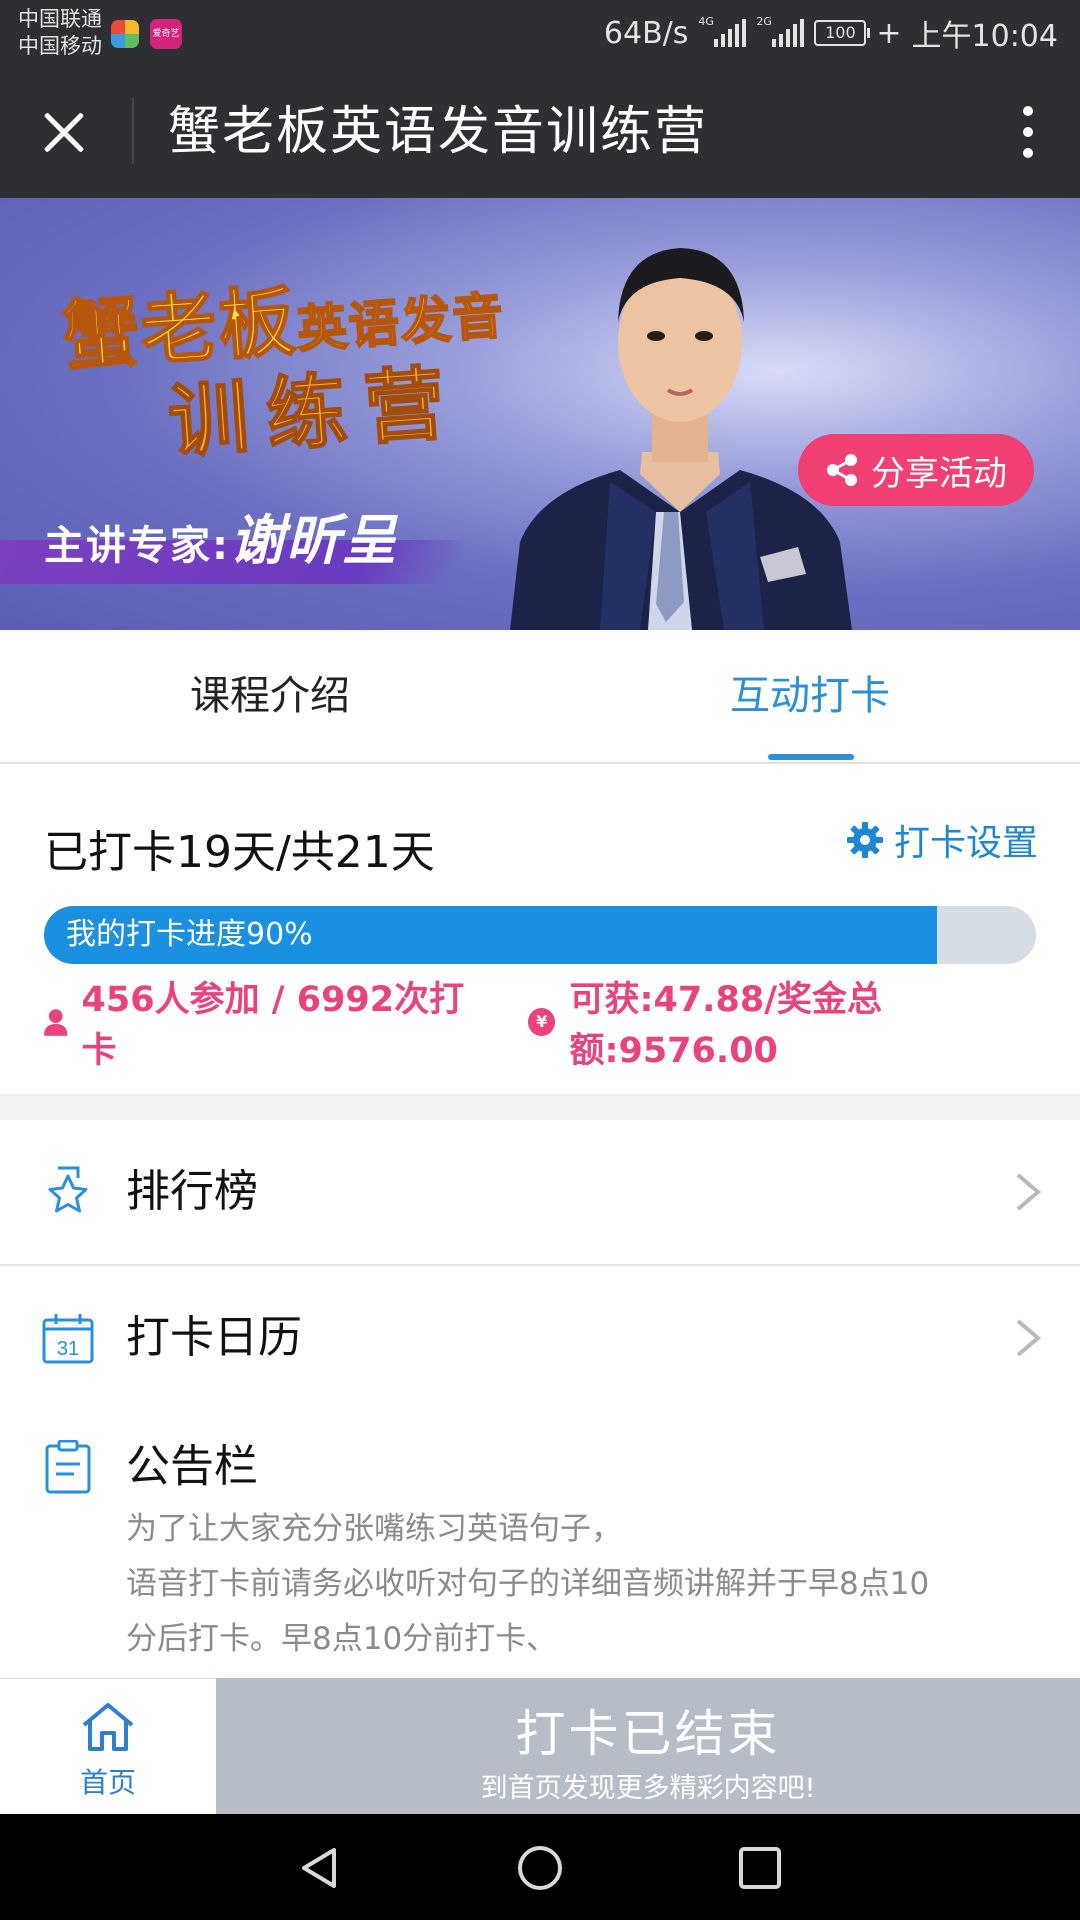 The width and height of the screenshot is (1080, 1920). What do you see at coordinates (810, 696) in the screenshot?
I see `tab-interactive-checkin: 互动打卡` at bounding box center [810, 696].